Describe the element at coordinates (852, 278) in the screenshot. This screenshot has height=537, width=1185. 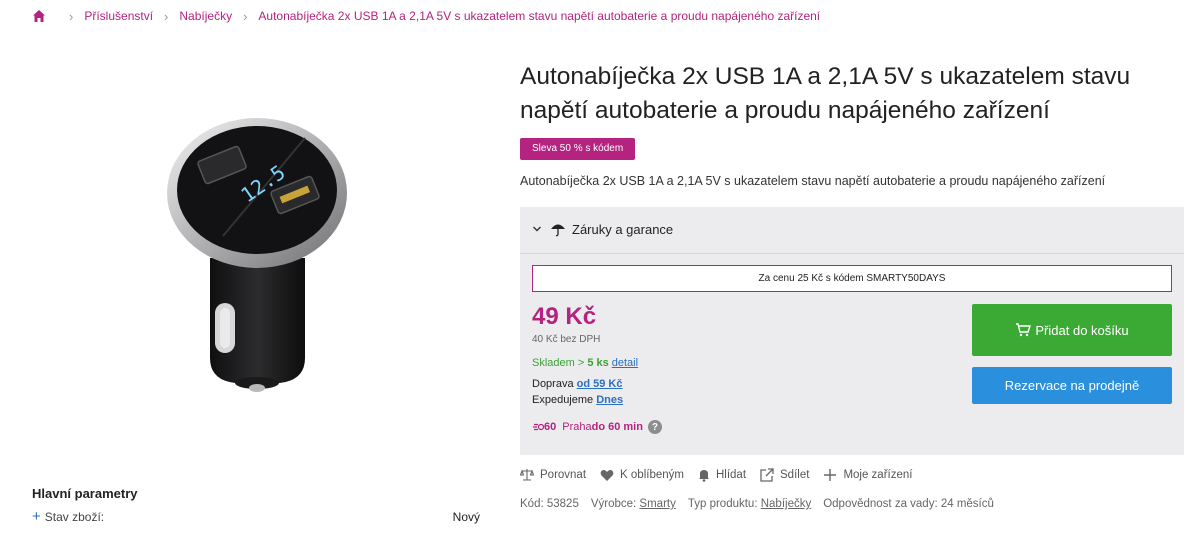
I see `promo-code-banner: Za cenu 25 Kč s kódem SMARTY50DAYS` at that location.